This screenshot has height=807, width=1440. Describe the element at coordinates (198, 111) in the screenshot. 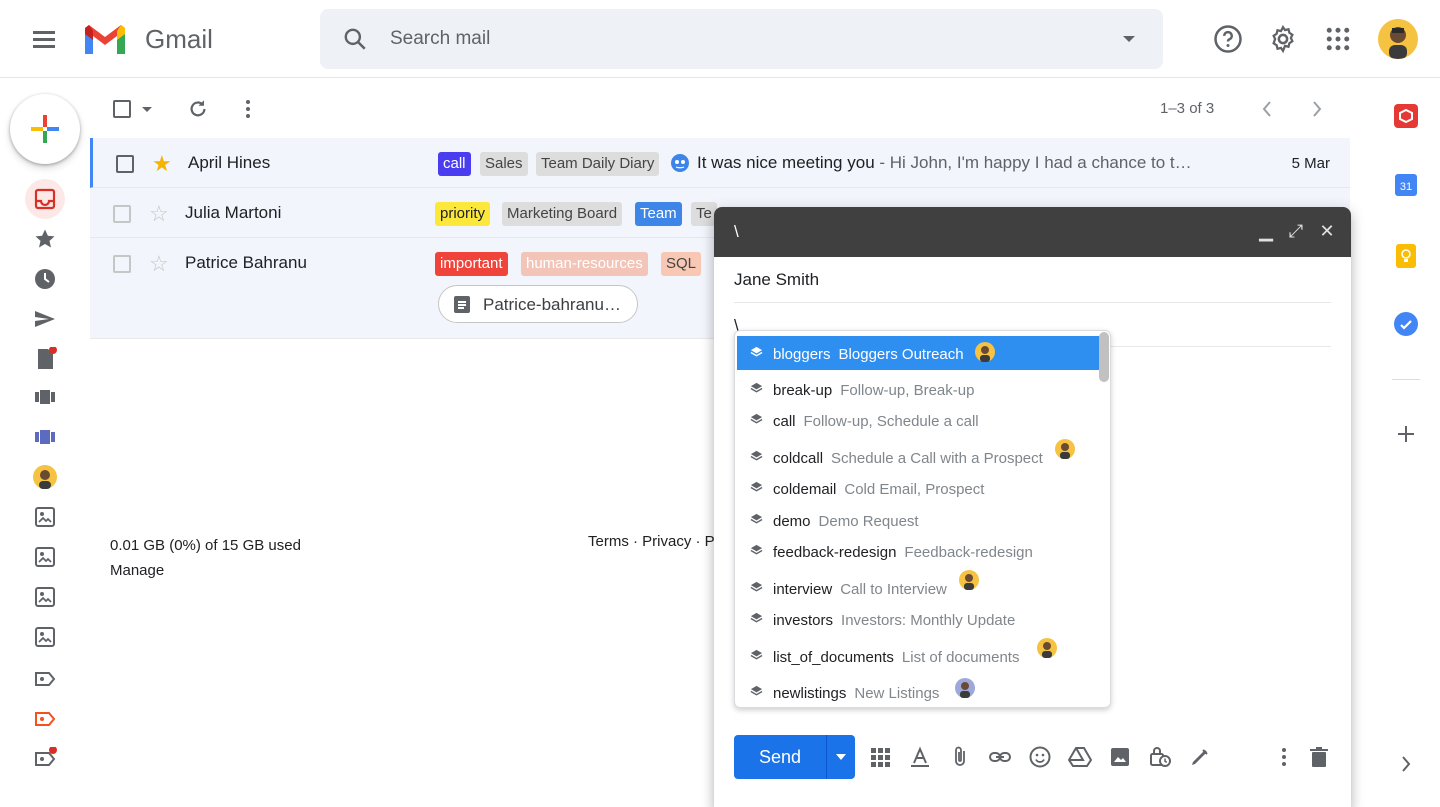

I see `refresh-icon` at that location.